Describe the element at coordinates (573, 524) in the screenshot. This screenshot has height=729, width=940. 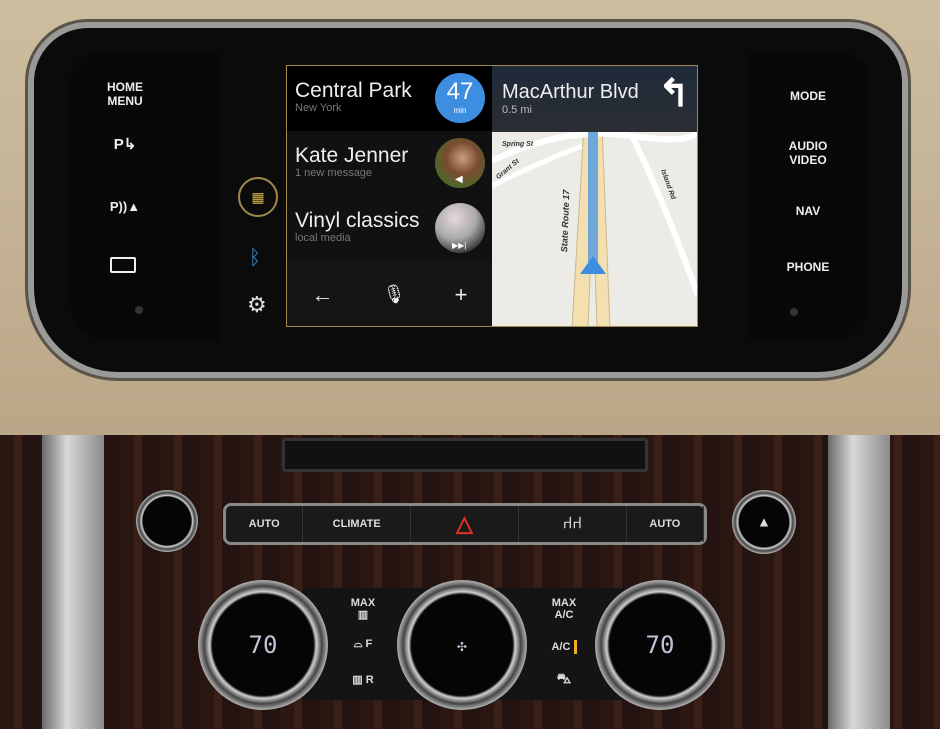
I see `seat-heat-icon: ⑁⑁` at that location.